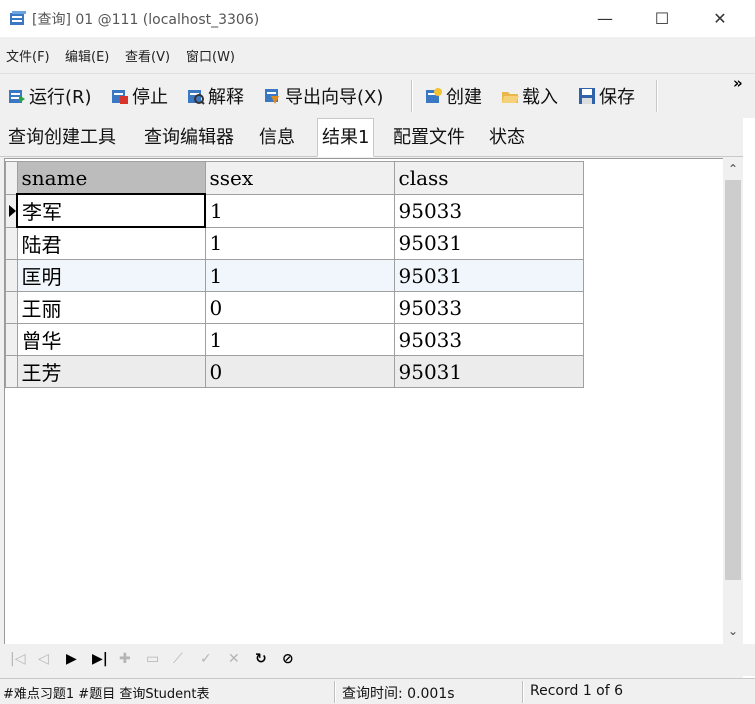  What do you see at coordinates (111, 243) in the screenshot?
I see `cell-sname: 陆君` at bounding box center [111, 243].